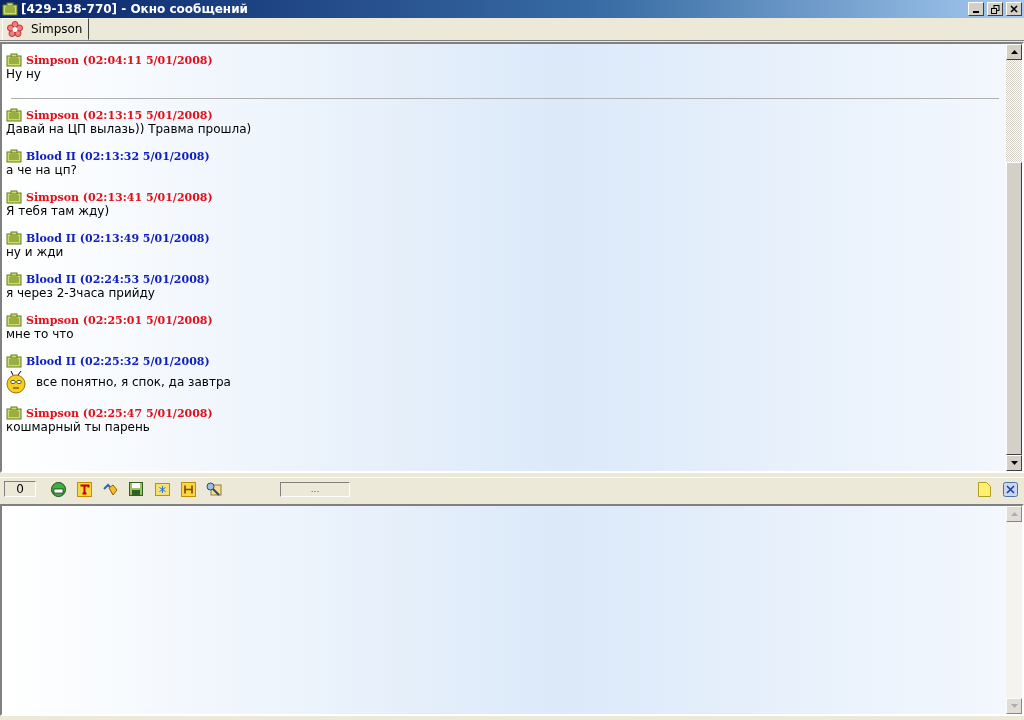 This screenshot has width=1024, height=720. I want to click on restore-button, so click(995, 9).